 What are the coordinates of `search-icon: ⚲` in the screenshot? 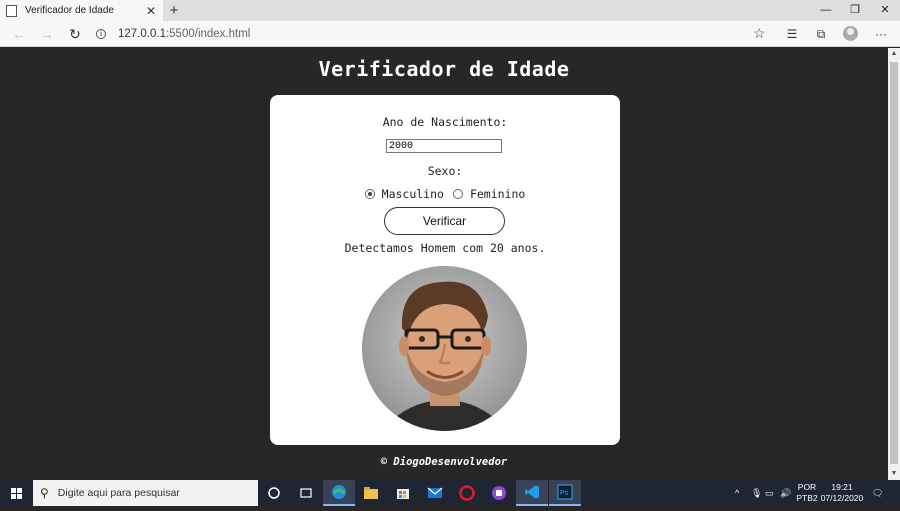 It's located at (44, 493).